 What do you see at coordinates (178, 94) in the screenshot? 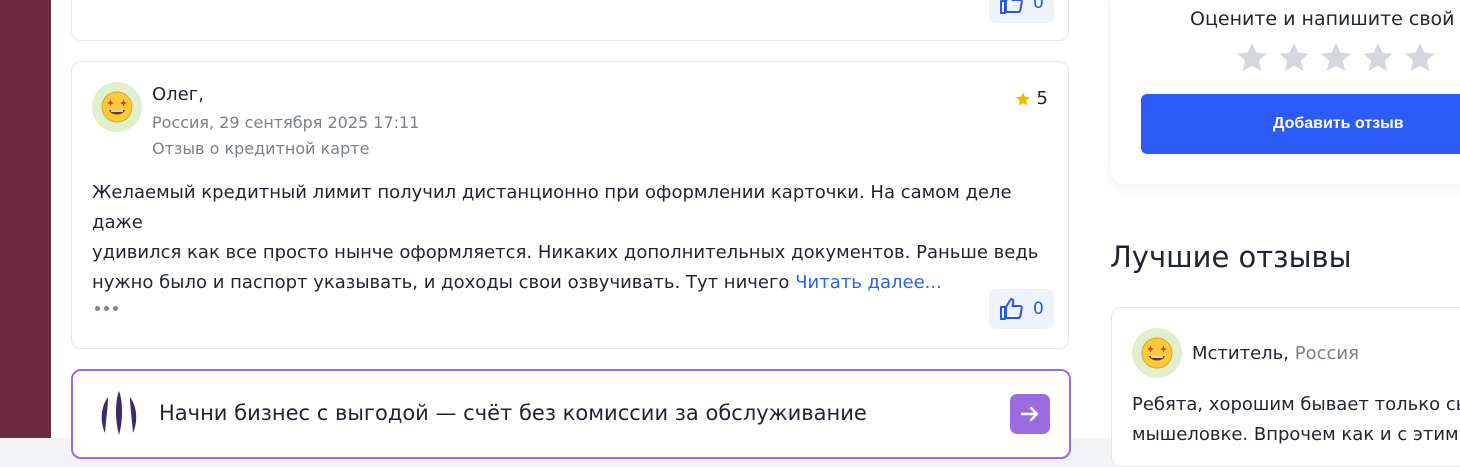
I see `review-author: Олег,` at bounding box center [178, 94].